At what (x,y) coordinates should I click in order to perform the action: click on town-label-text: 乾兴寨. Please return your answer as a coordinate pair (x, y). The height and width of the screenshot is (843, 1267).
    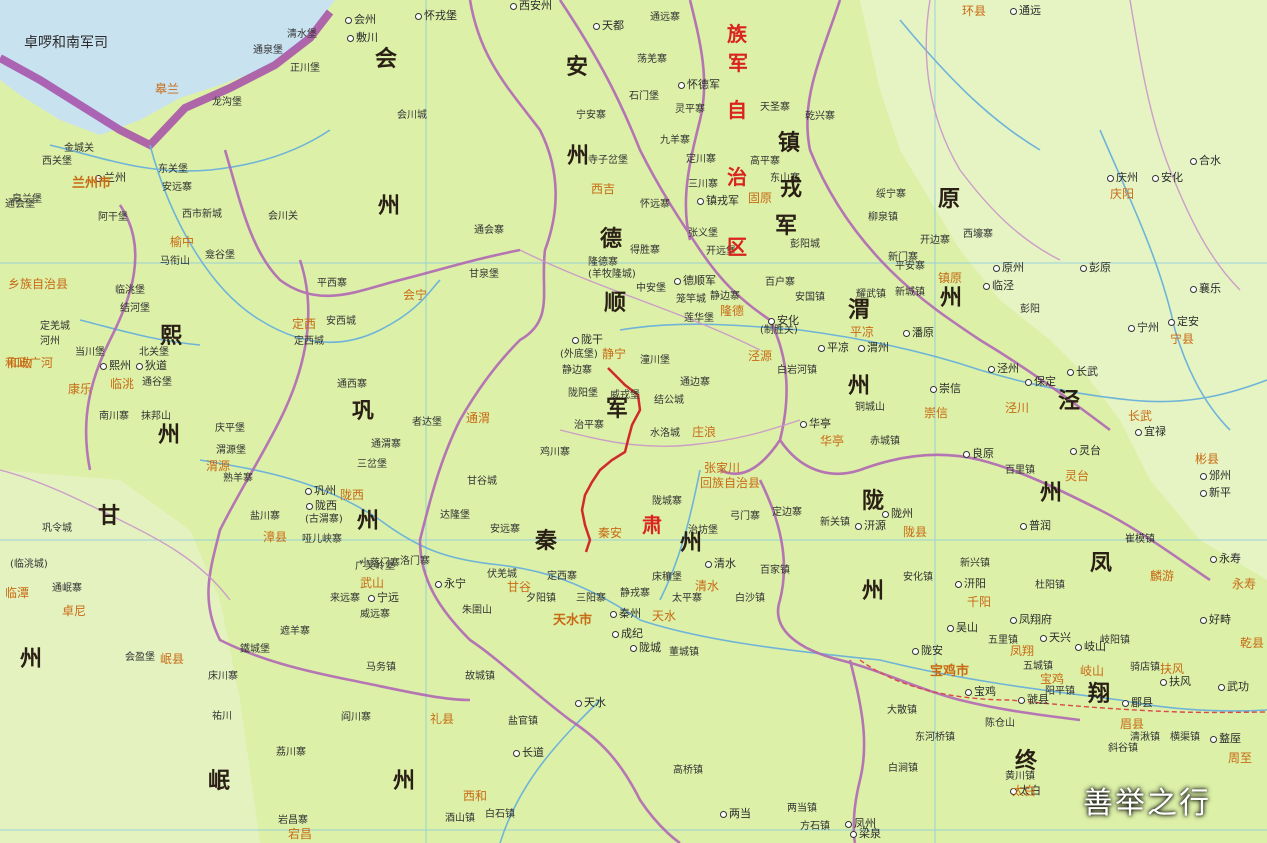
    Looking at the image, I should click on (820, 116).